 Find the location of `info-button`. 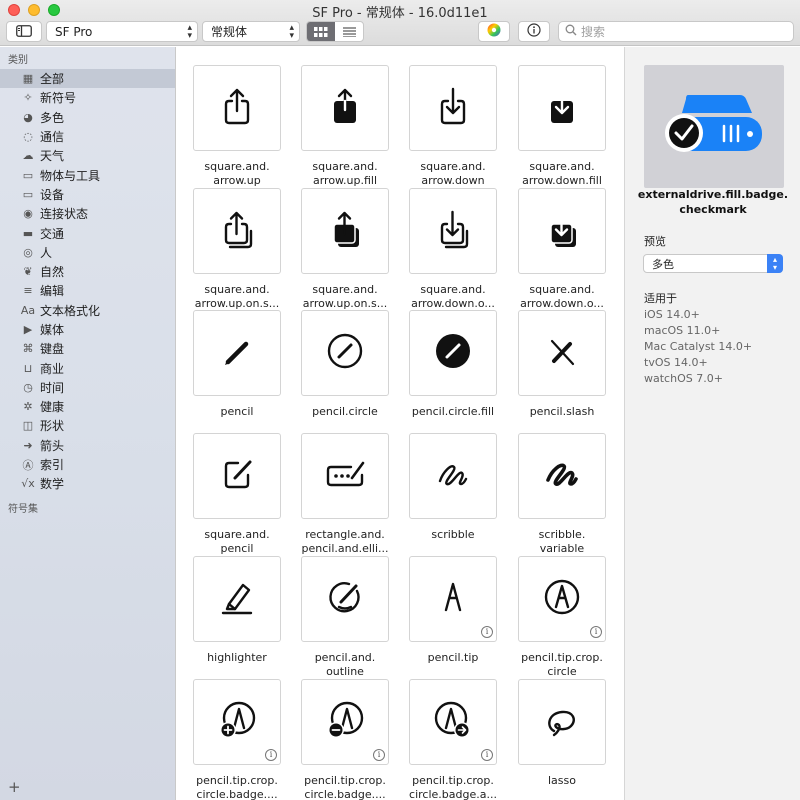

info-button is located at coordinates (534, 31).